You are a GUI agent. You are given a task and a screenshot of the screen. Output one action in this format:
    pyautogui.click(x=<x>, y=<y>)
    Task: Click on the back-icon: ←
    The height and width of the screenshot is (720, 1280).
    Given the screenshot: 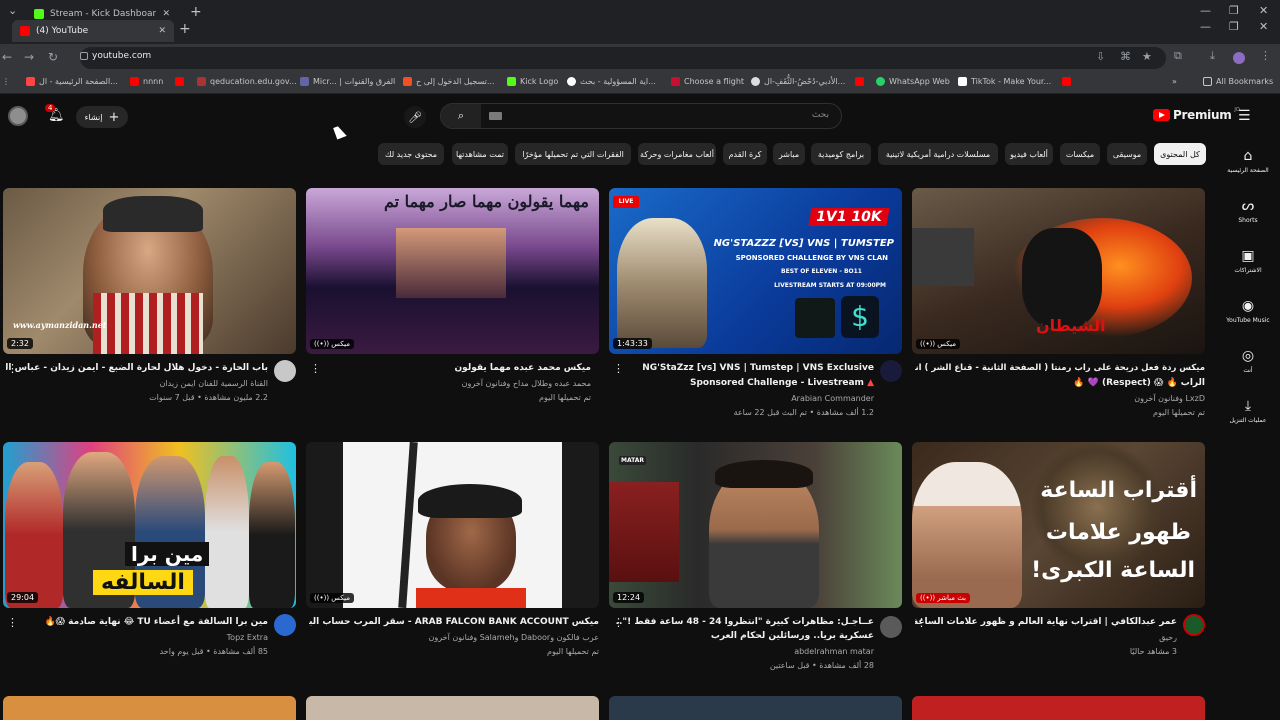 What is the action you would take?
    pyautogui.click(x=7, y=57)
    